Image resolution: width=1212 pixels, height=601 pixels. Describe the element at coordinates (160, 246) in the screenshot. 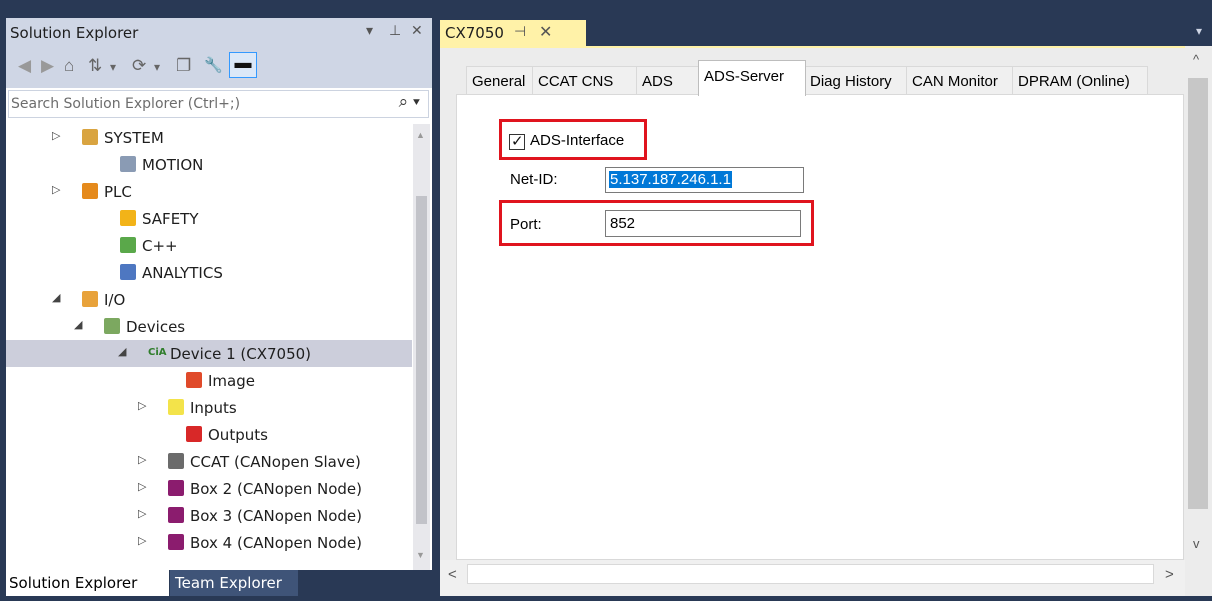

I see `tree-item-label: C++` at that location.